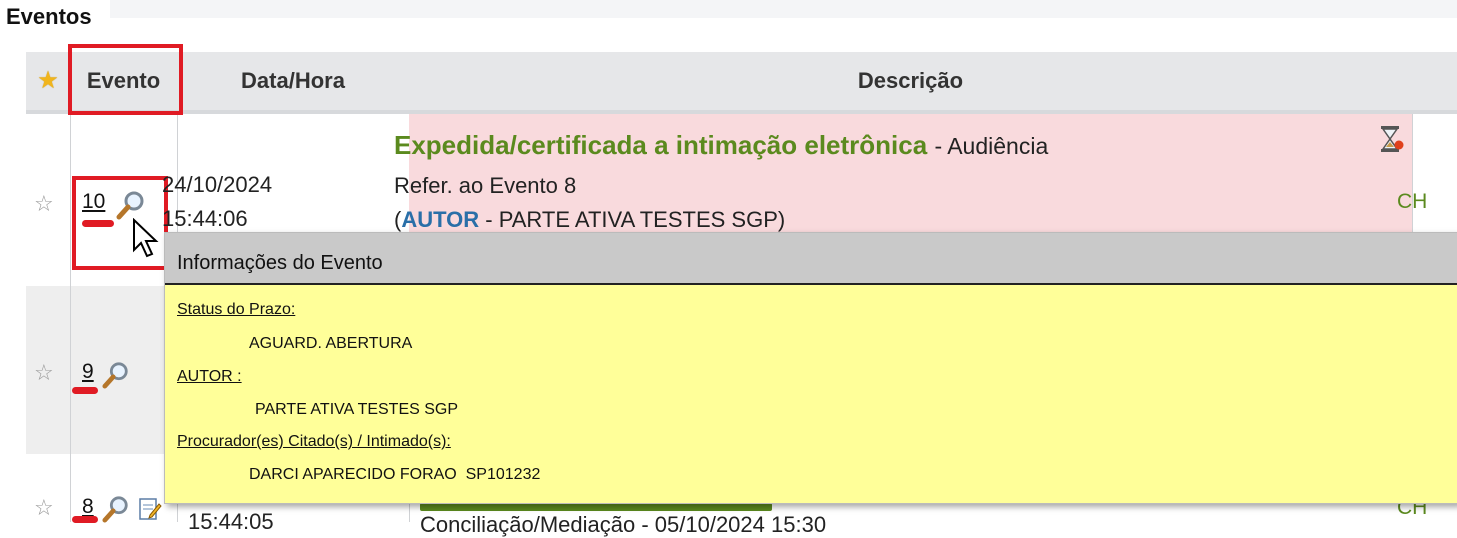 The image size is (1457, 538). I want to click on event-time: 15:44:05, so click(231, 521).